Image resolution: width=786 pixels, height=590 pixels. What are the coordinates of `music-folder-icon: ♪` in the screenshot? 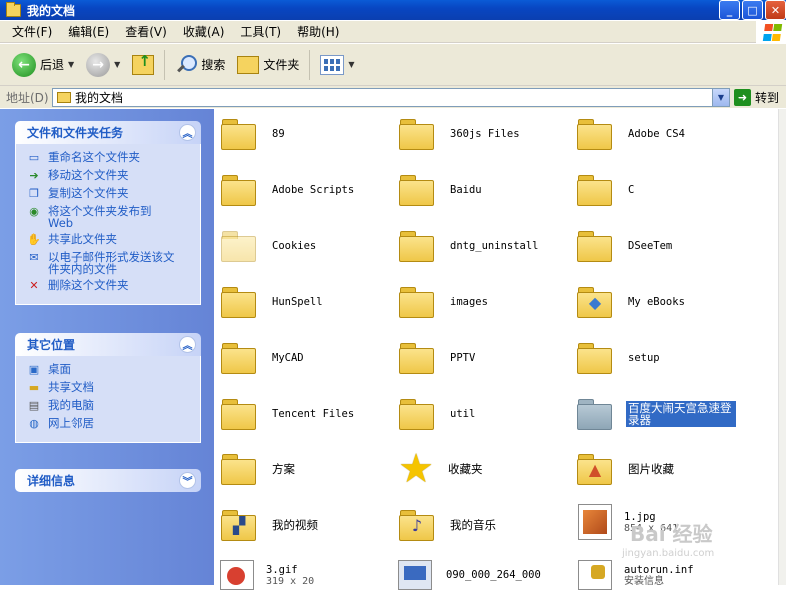 It's located at (417, 525).